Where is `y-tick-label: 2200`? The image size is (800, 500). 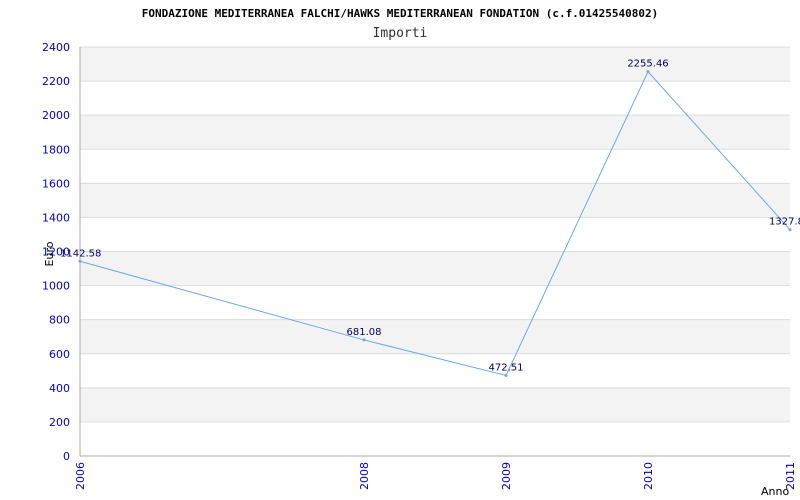
y-tick-label: 2200 is located at coordinates (56, 81).